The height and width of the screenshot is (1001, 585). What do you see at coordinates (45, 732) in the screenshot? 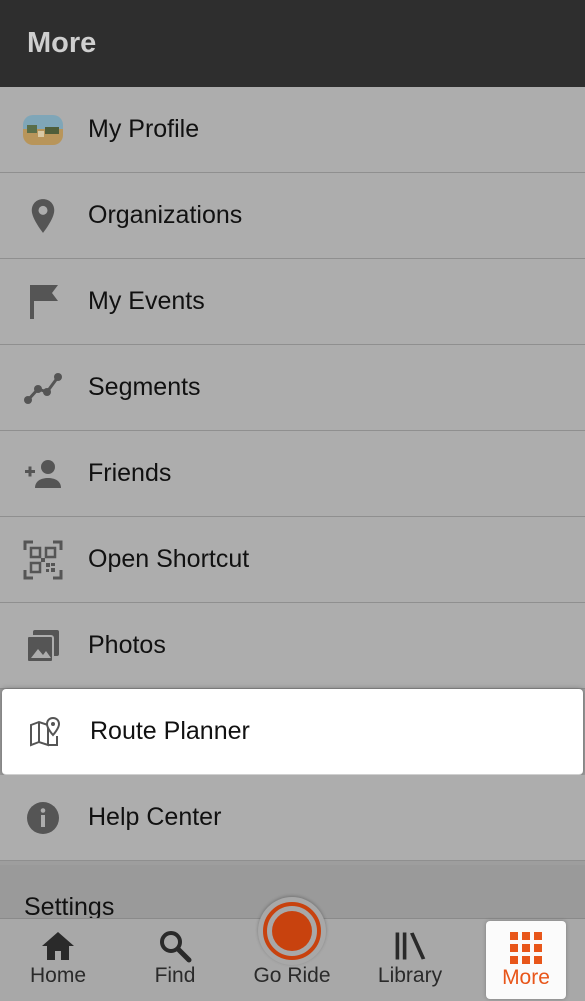
I see `map-pin-icon` at bounding box center [45, 732].